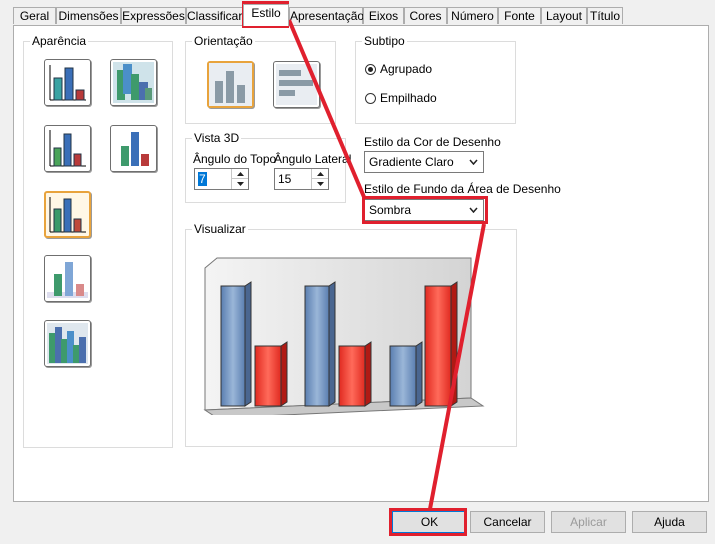 The width and height of the screenshot is (715, 544). Describe the element at coordinates (507, 522) in the screenshot. I see `cancel-button: Cancelar` at that location.